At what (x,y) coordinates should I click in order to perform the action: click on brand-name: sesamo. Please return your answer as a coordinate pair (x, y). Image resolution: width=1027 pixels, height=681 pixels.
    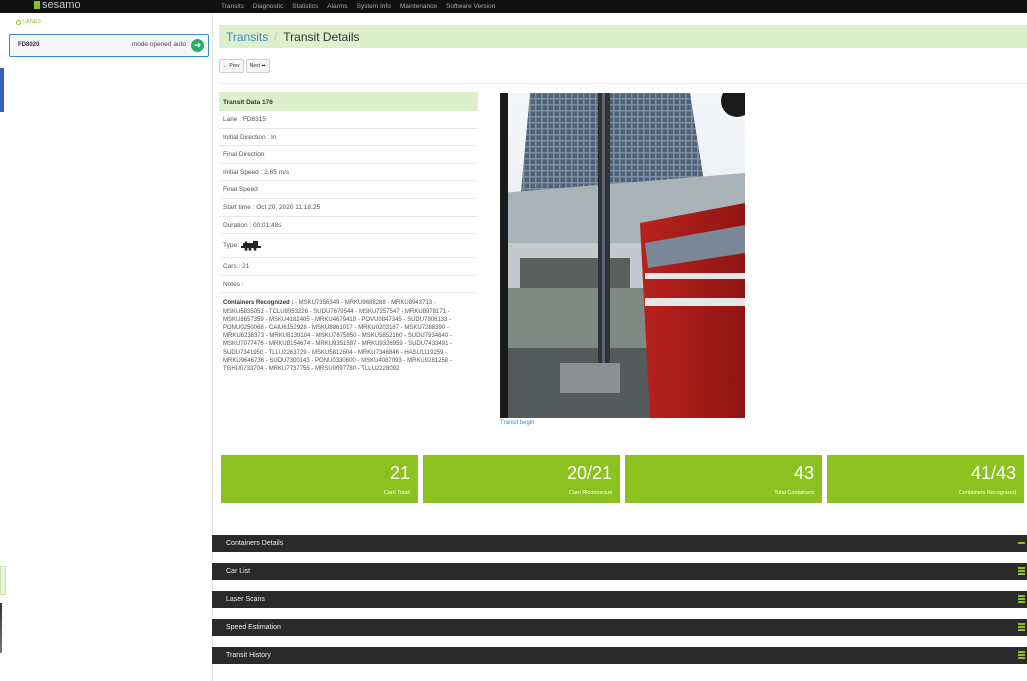
    Looking at the image, I should click on (61, 5).